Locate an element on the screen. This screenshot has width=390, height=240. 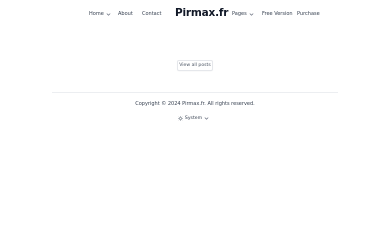
nav-contact: Contact is located at coordinates (151, 14).